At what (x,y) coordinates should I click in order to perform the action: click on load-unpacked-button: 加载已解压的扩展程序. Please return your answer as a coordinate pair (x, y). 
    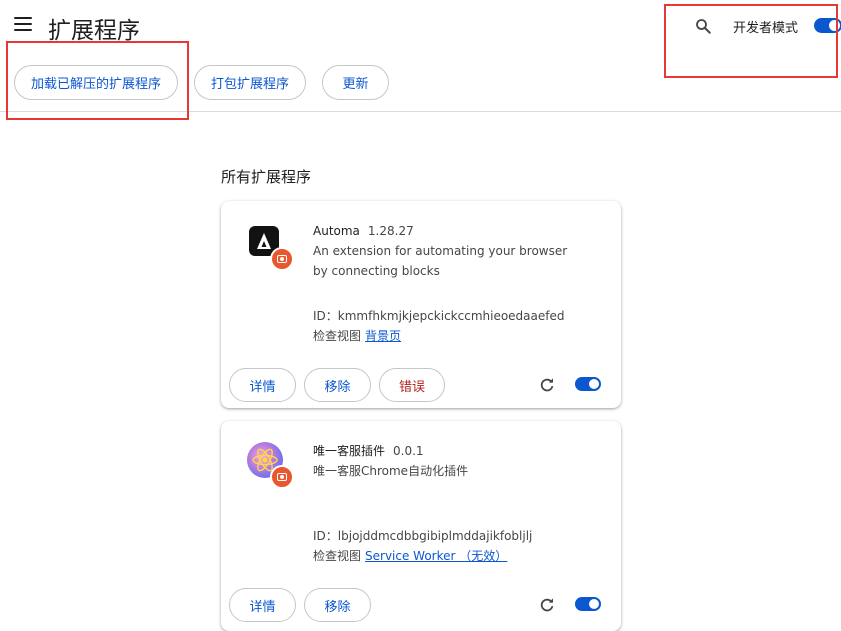
    Looking at the image, I should click on (96, 82).